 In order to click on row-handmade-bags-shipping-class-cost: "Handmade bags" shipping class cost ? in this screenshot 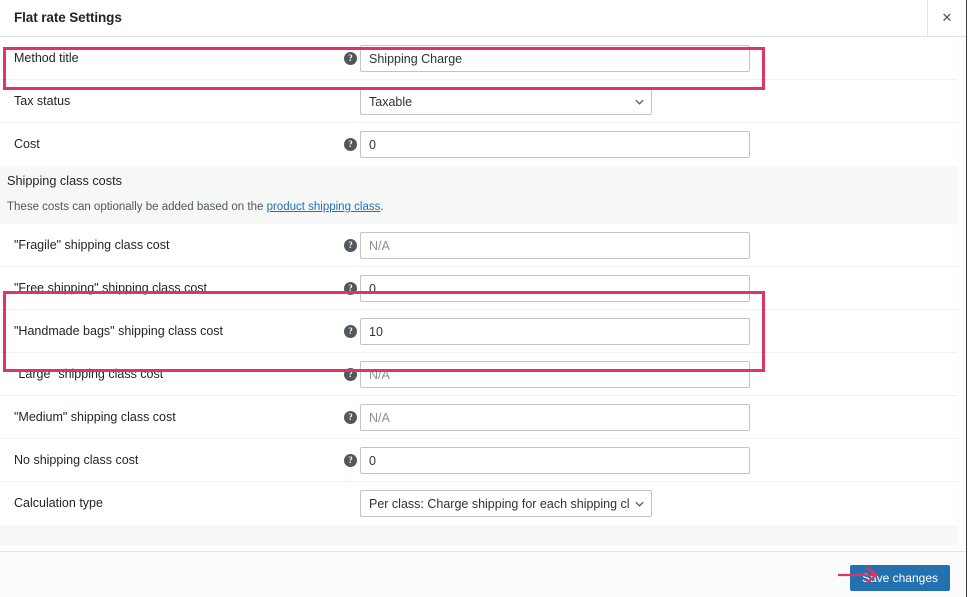, I will do `click(479, 331)`.